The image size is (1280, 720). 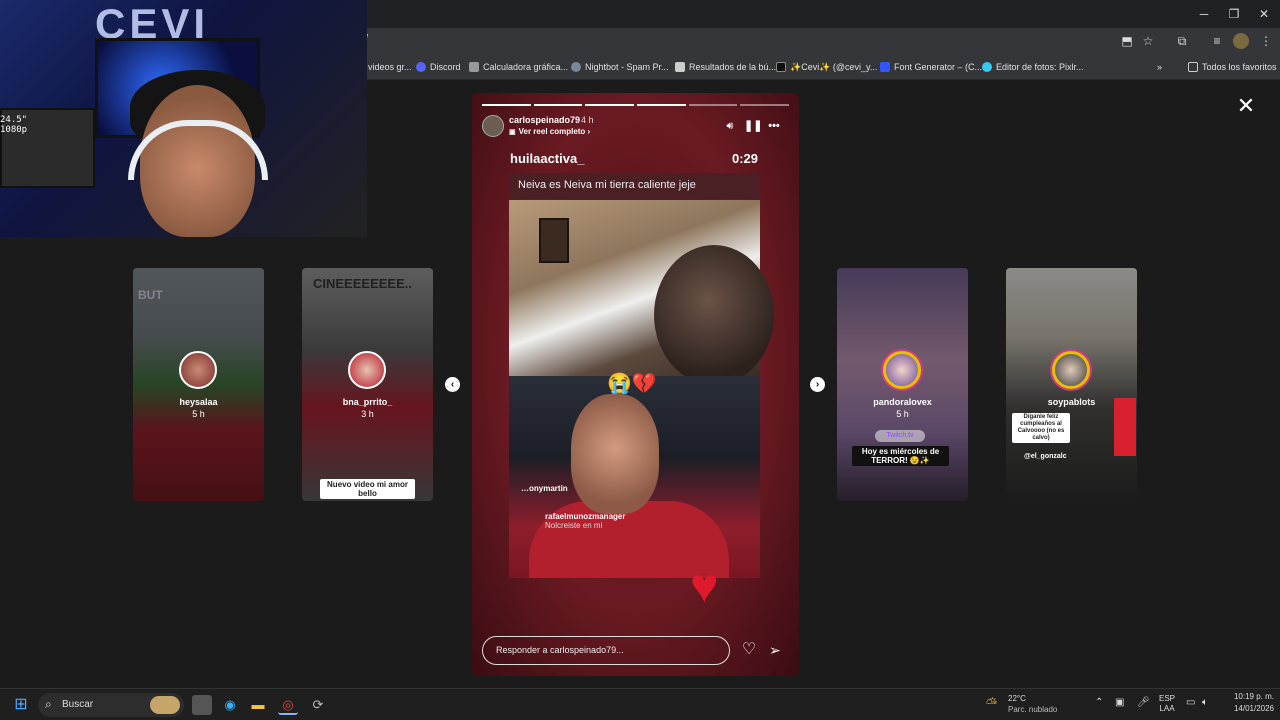 I want to click on story-username: heysalaa, so click(x=198, y=402).